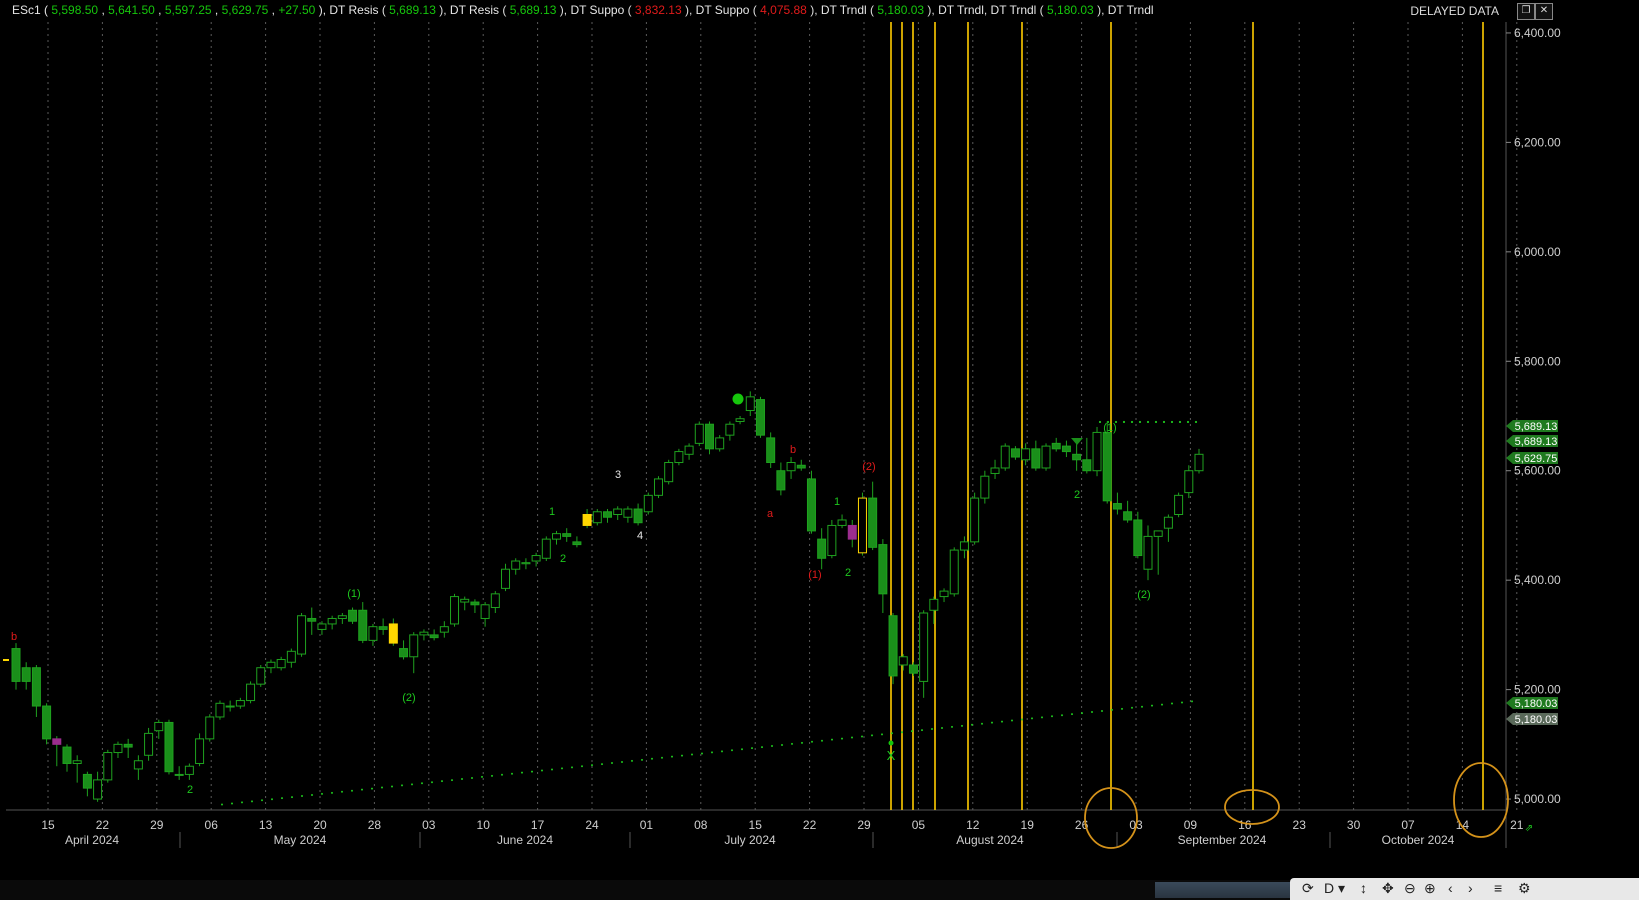 This screenshot has height=900, width=1639. I want to click on menu-icon: ≡, so click(1498, 888).